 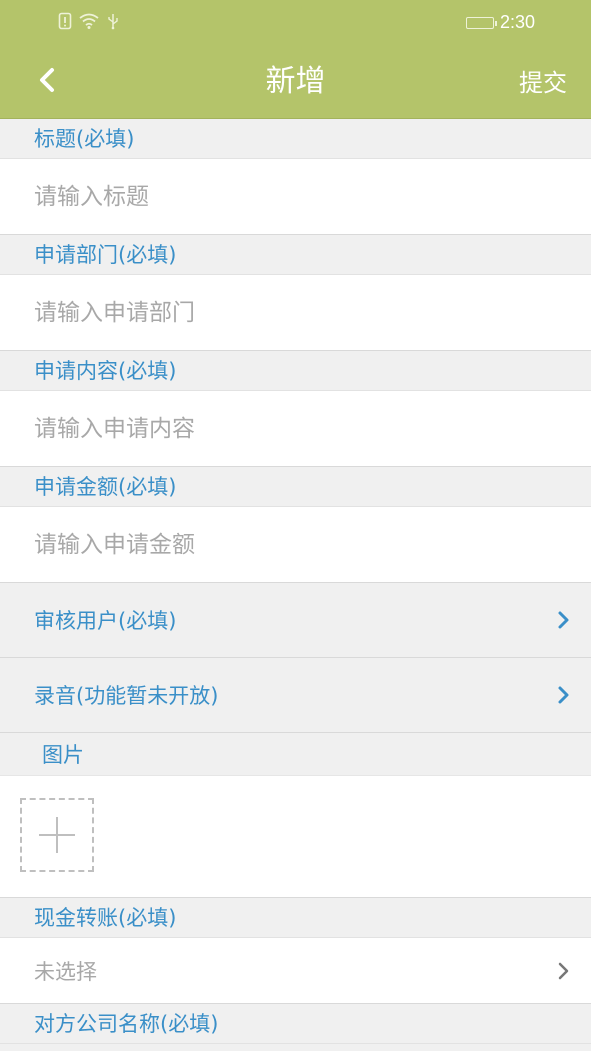 What do you see at coordinates (113, 23) in the screenshot?
I see `usb-icon` at bounding box center [113, 23].